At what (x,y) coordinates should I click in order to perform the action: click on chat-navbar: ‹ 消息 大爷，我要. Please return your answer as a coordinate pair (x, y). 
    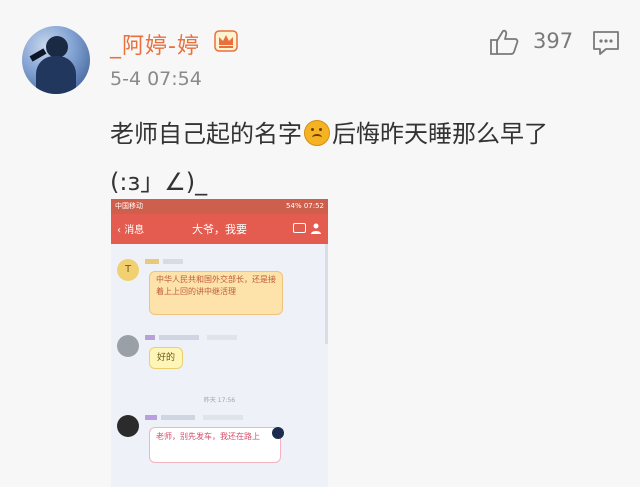
    Looking at the image, I should click on (219, 229).